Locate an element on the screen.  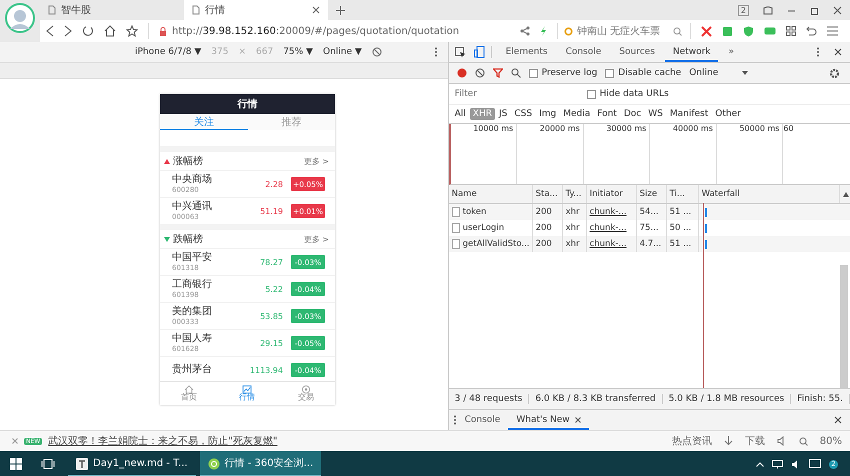
rotate-icon is located at coordinates (377, 52).